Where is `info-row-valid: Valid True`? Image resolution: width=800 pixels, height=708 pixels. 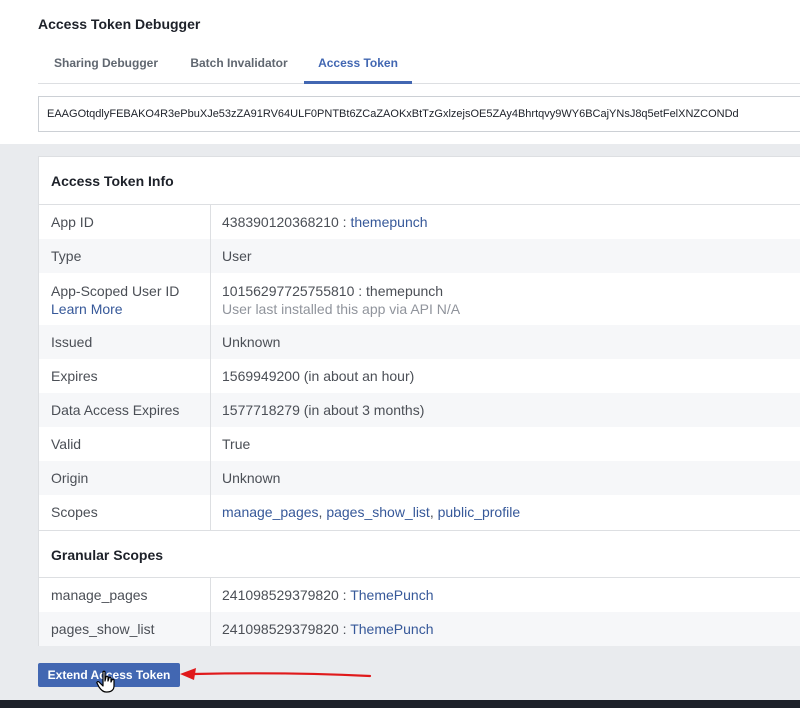
info-row-valid: Valid True is located at coordinates (419, 444).